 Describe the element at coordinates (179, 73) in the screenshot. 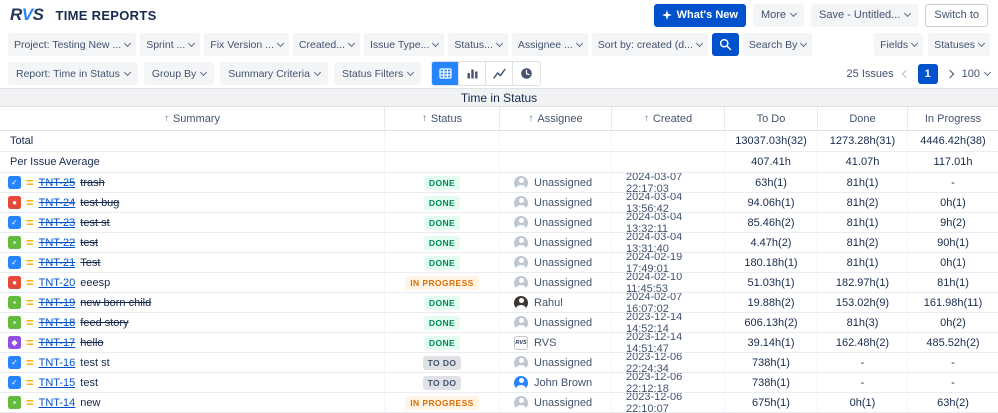

I see `group-by-button: Group By` at that location.